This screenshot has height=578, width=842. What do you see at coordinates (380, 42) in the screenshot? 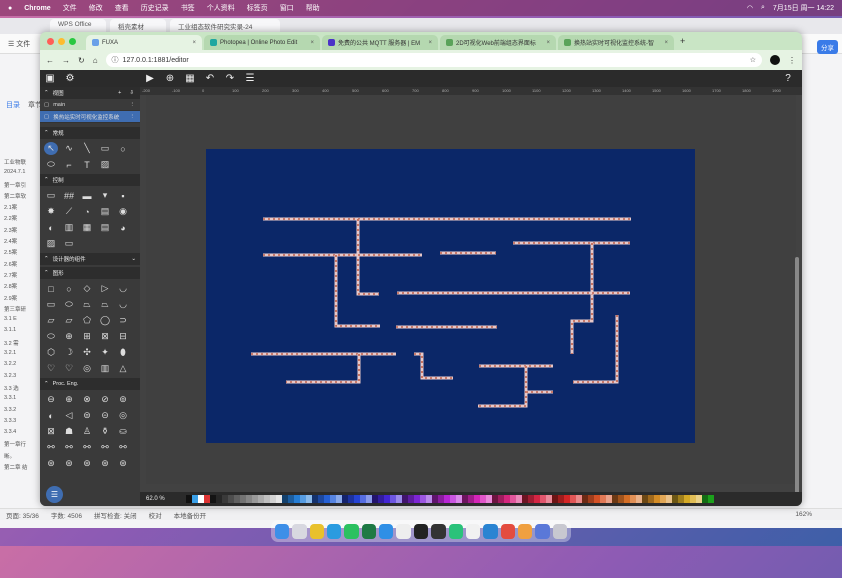
I see `browser-tab: 免费的公共 MQTT 服务器 | EM ×` at bounding box center [380, 42].